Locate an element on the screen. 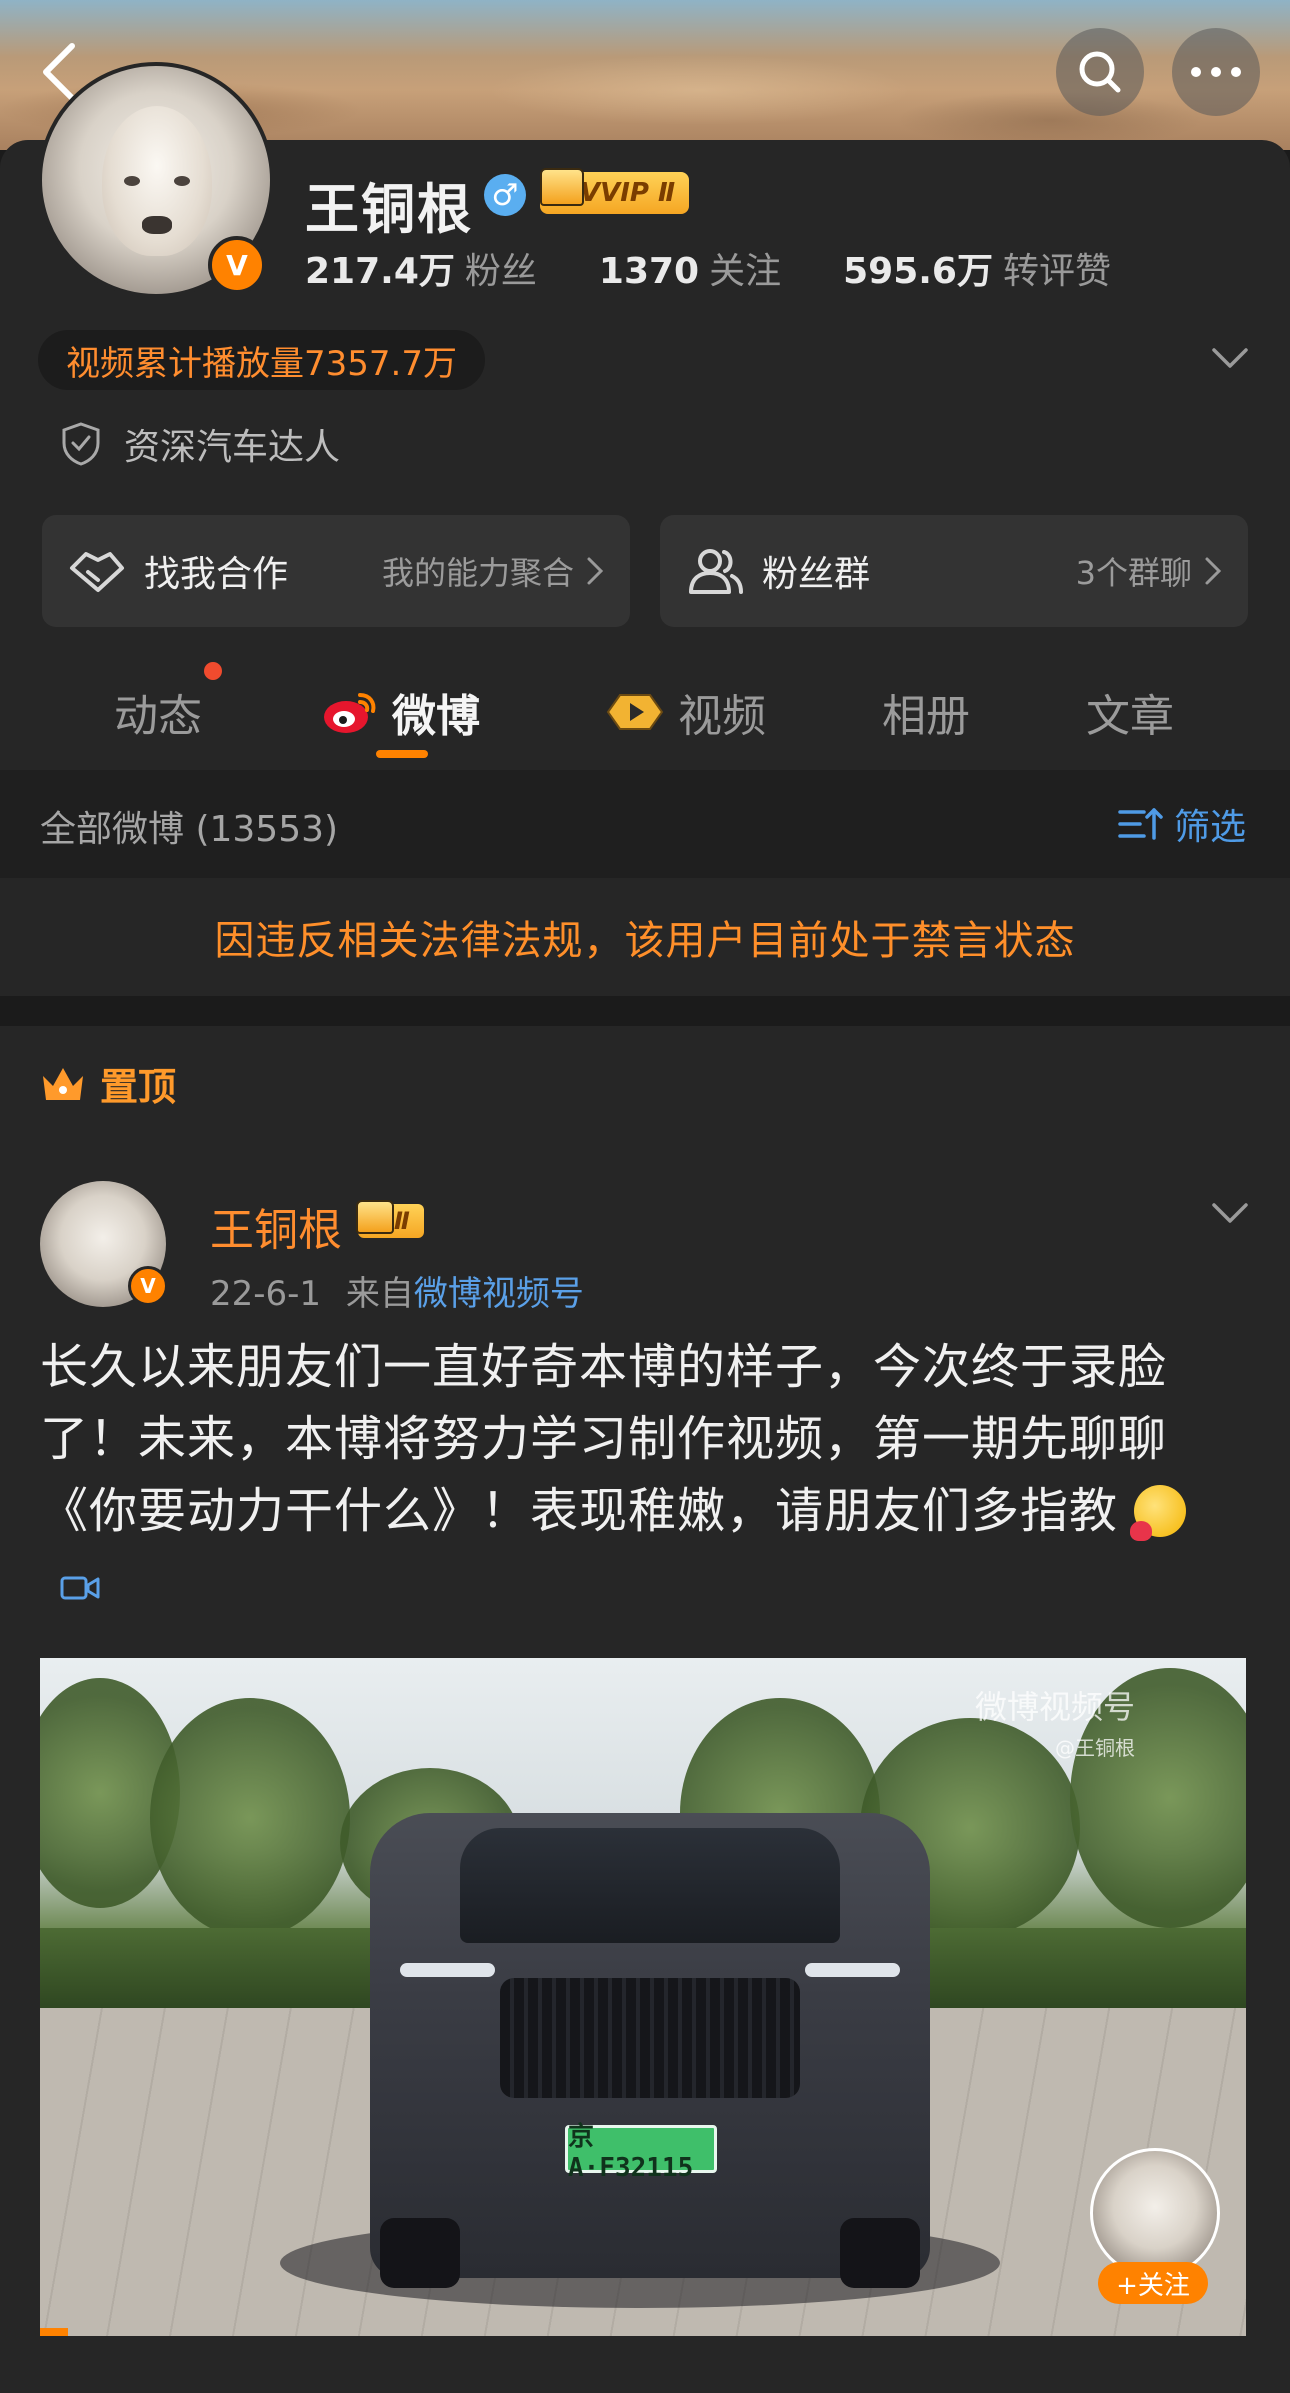 The image size is (1290, 2393). post-vip-badge: Ⅱ is located at coordinates (390, 1219).